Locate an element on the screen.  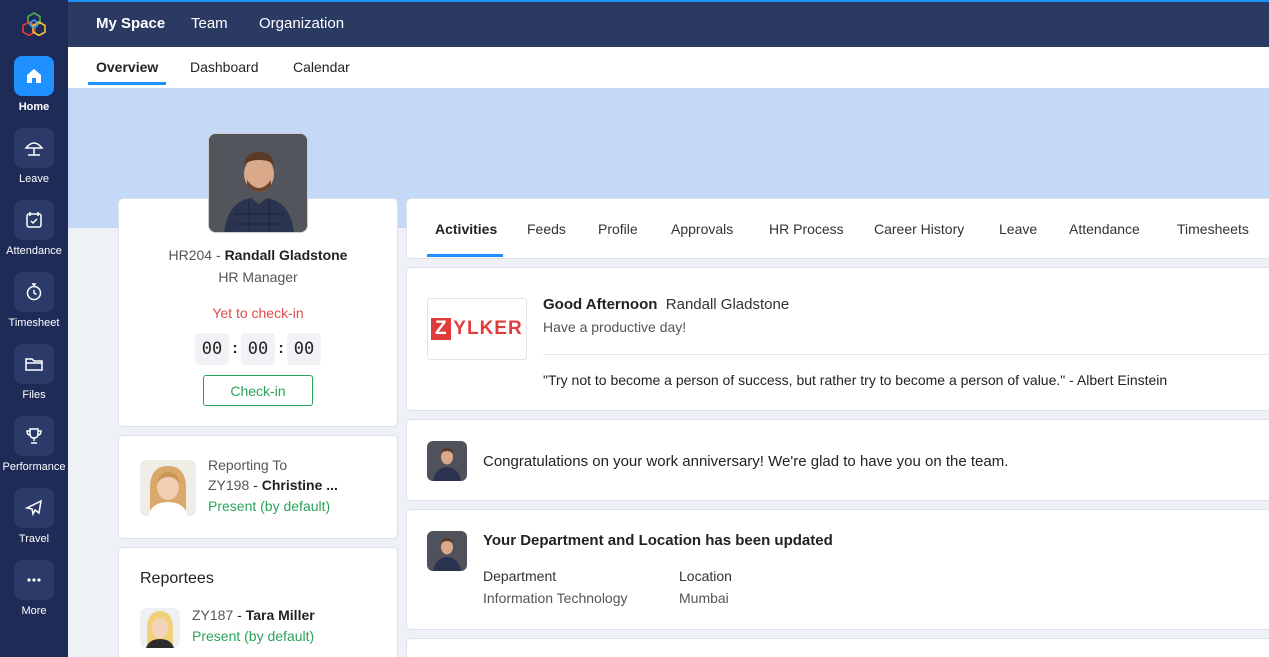
more-icon is located at coordinates (34, 580).